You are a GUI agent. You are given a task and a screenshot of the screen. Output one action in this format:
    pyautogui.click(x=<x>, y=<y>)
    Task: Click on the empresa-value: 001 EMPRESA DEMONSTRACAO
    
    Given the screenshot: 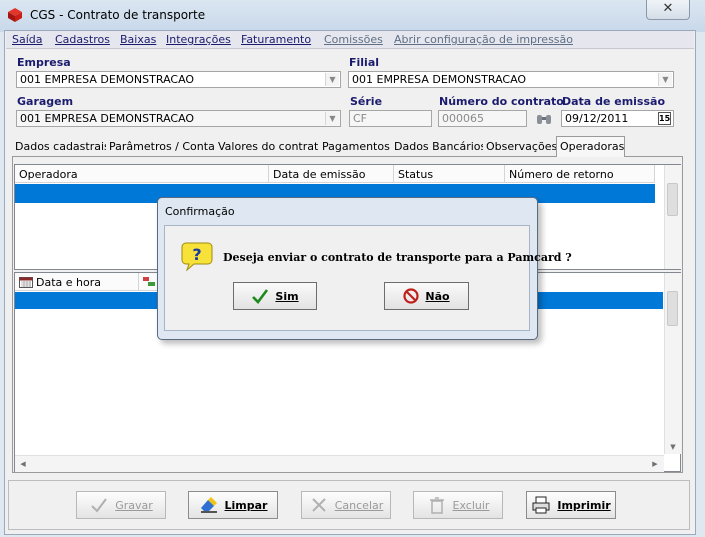 What is the action you would take?
    pyautogui.click(x=107, y=79)
    